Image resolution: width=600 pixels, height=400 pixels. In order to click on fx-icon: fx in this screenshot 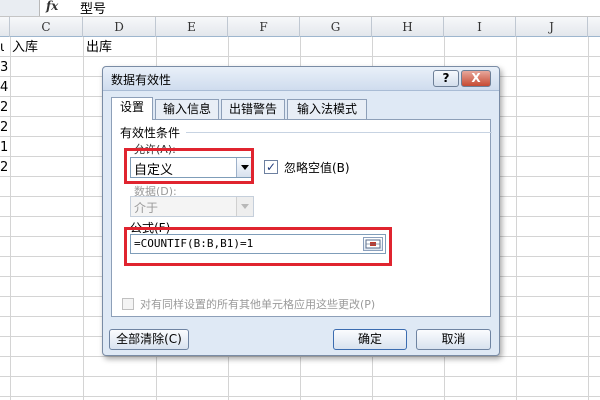, I will do `click(52, 6)`.